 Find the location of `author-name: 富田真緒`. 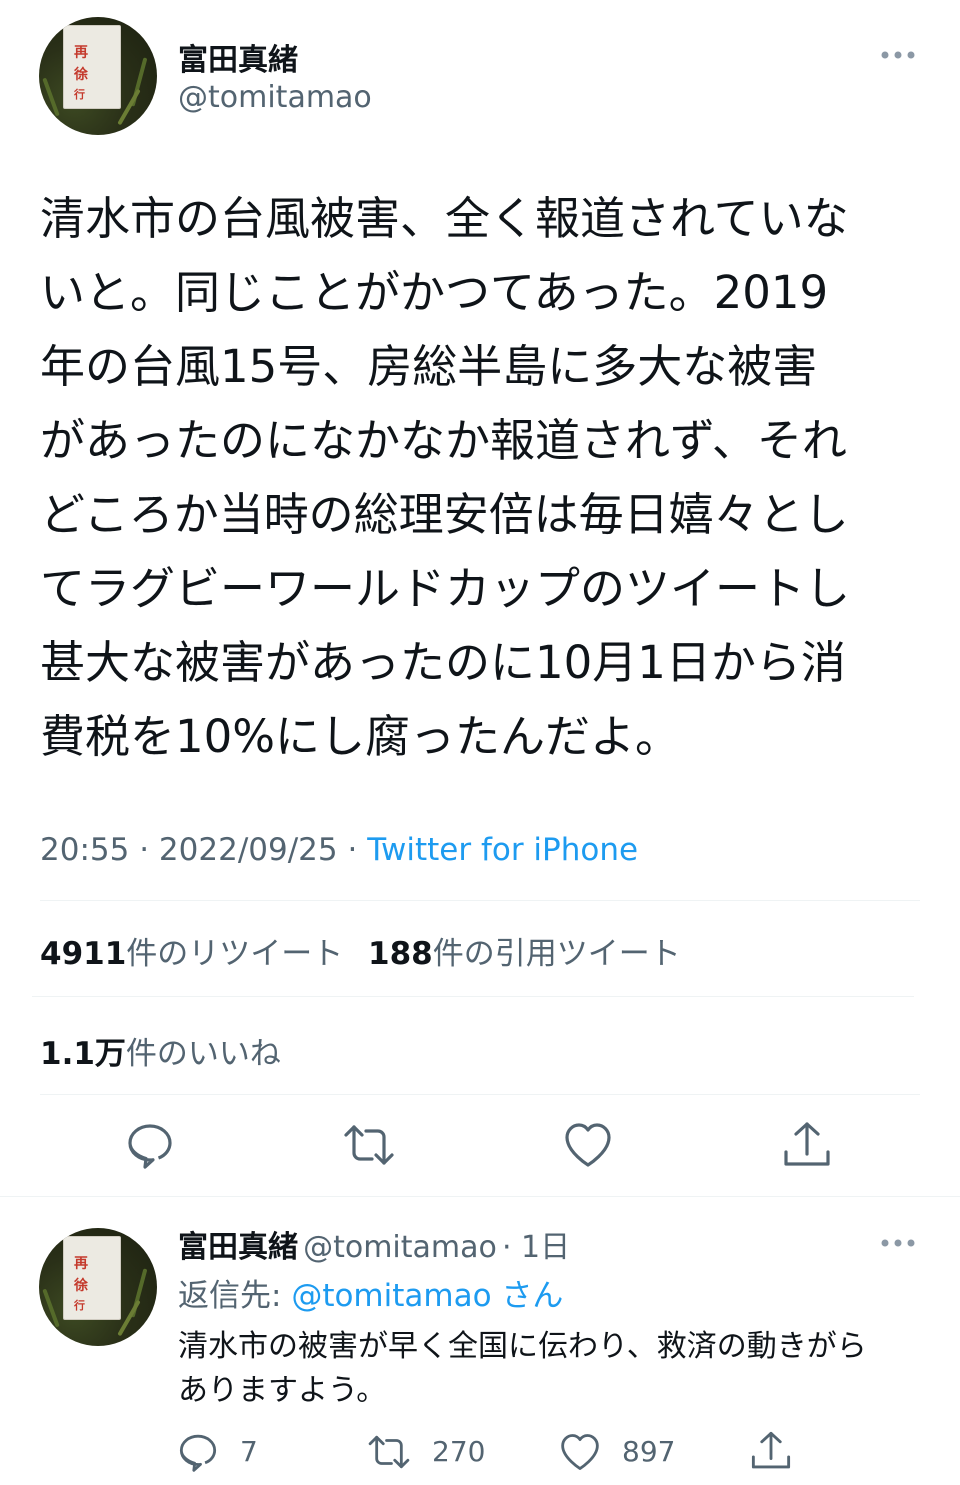

author-name: 富田真緒 is located at coordinates (238, 57).